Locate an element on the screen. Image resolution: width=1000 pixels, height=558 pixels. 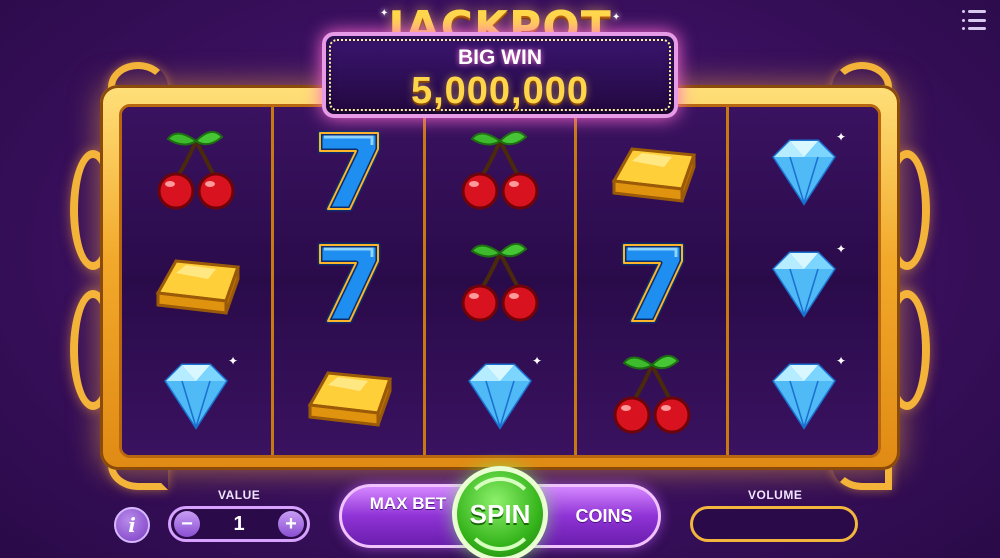
reel-1: ✦ is located at coordinates (198, 281).